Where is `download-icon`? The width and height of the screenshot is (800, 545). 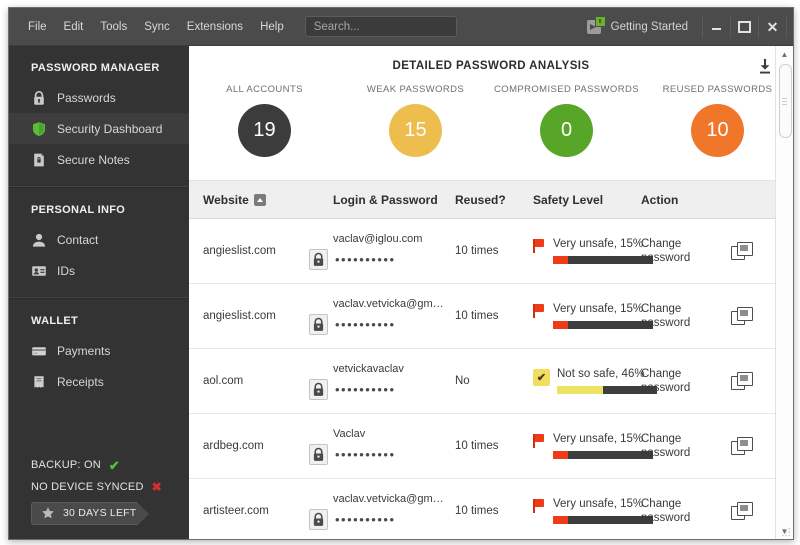
download-icon is located at coordinates (765, 67).